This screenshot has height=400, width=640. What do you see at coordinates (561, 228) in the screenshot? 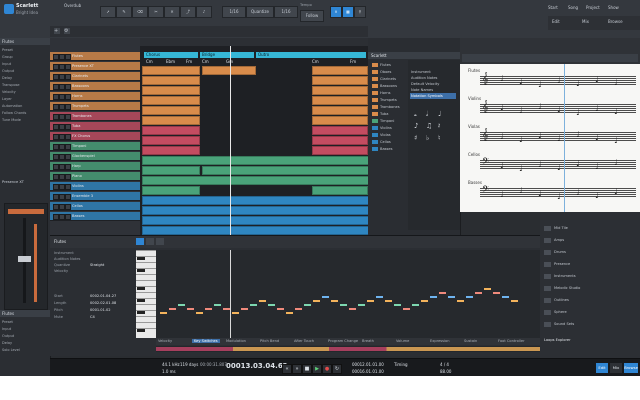
I see `browser-item: Mid Tile` at bounding box center [561, 228].